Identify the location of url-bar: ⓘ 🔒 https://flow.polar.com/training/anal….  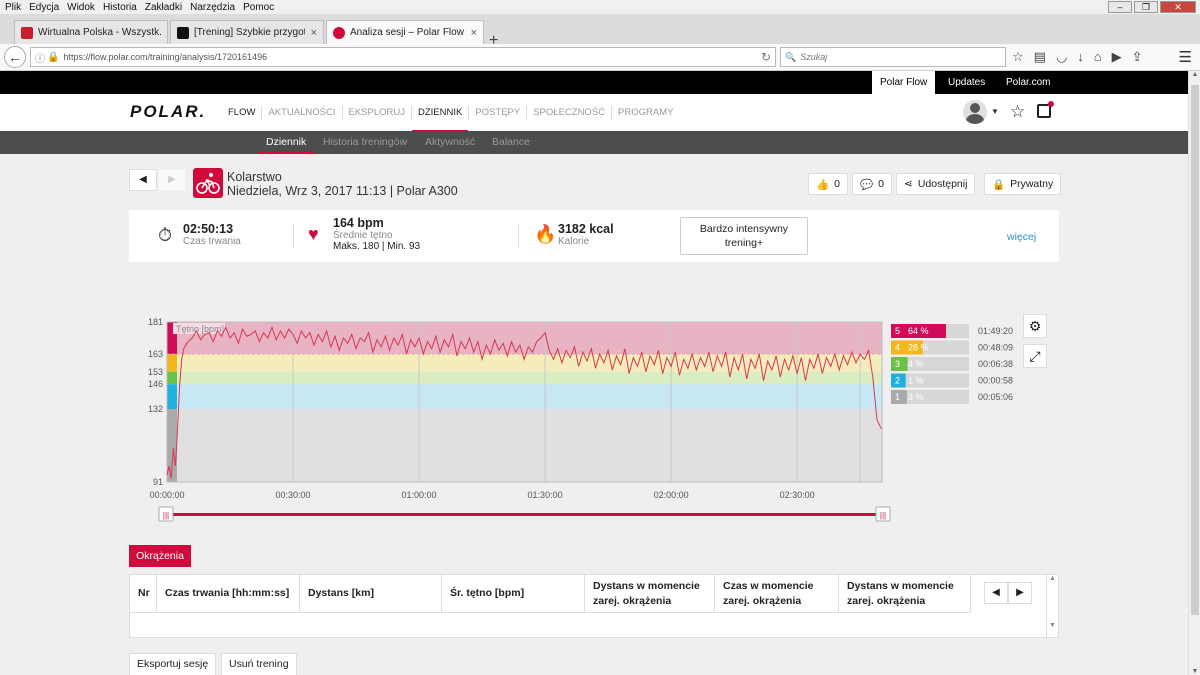
(403, 57).